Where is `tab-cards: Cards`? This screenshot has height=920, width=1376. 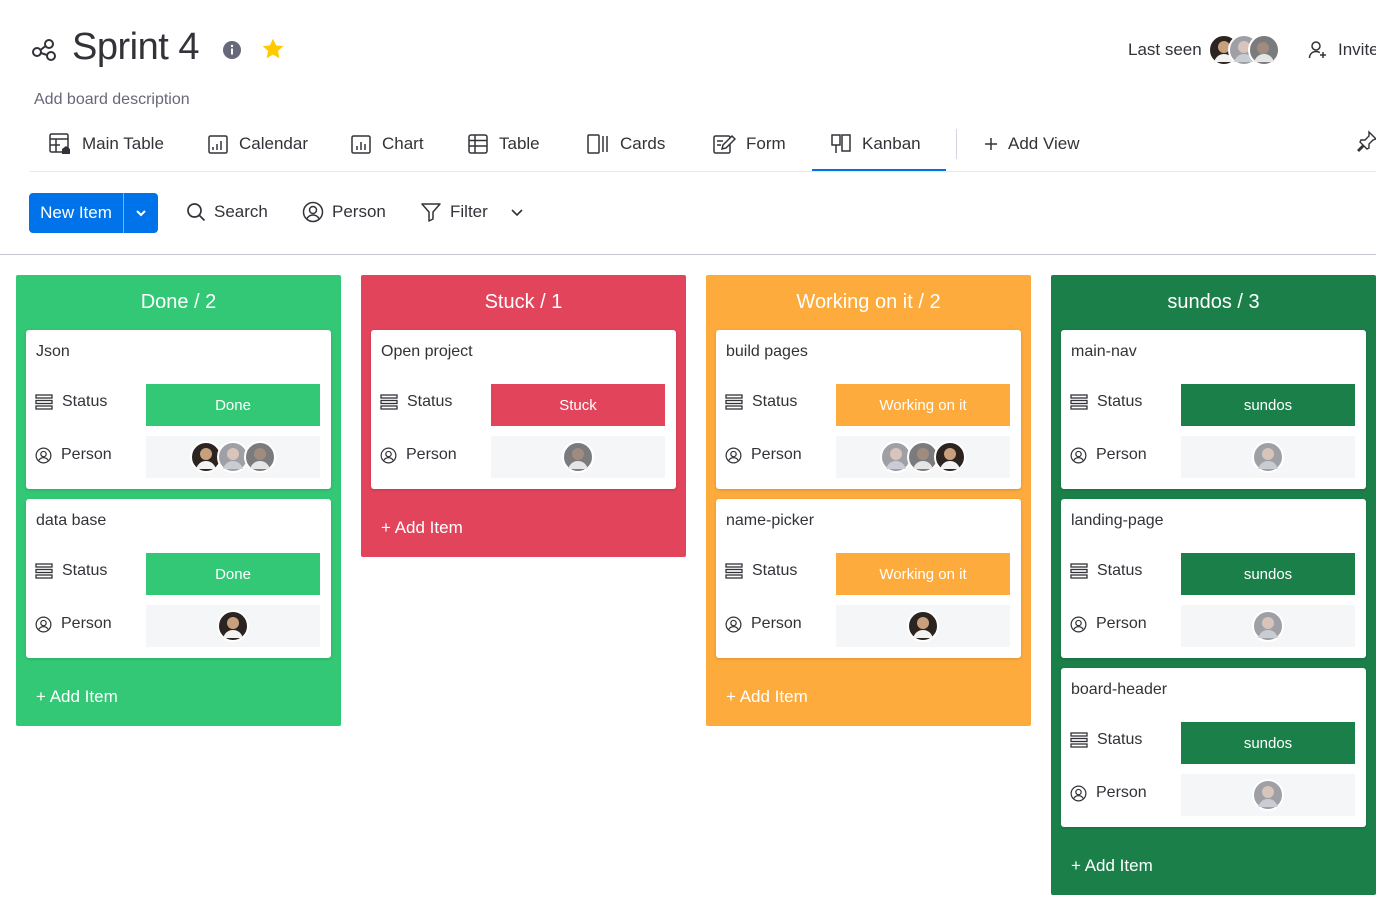
tab-cards: Cards is located at coordinates (625, 144).